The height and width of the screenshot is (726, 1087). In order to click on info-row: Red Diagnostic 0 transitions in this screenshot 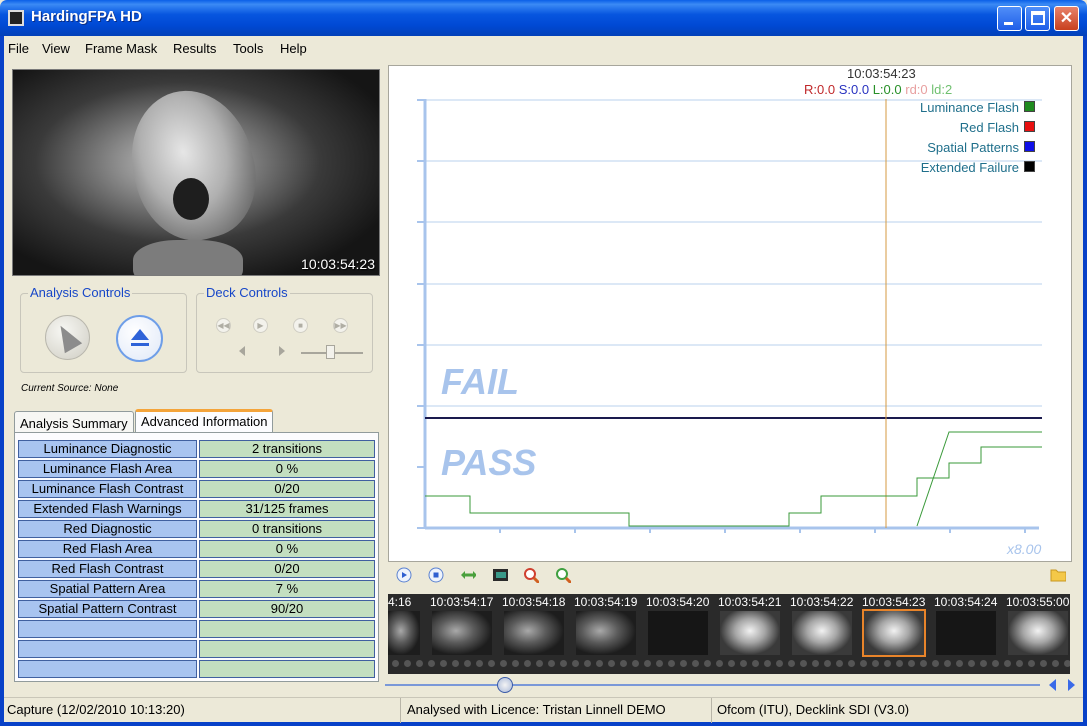, I will do `click(196, 529)`.